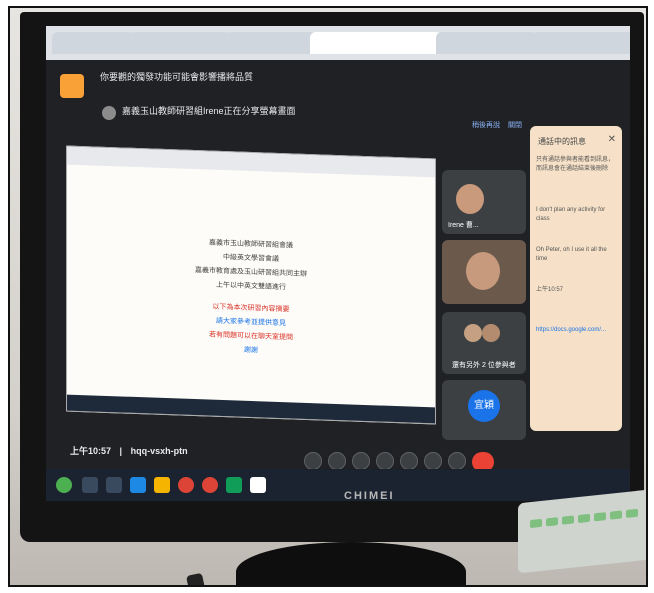 This screenshot has width=654, height=593. I want to click on meeting-info: 上午10:57 | hqq-vsxh-ptn, so click(129, 450).